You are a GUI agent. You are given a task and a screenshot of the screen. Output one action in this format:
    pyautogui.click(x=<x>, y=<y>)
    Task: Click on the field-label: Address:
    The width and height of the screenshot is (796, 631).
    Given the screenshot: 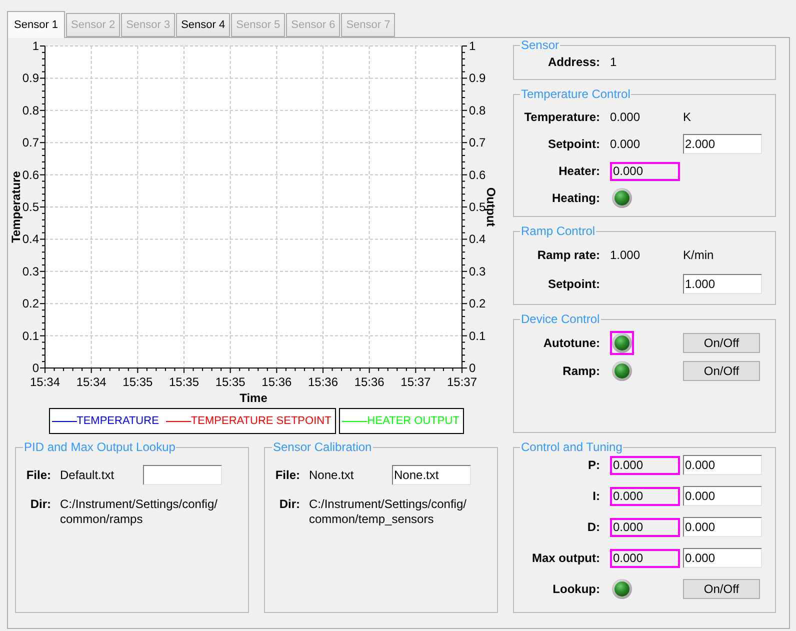 What is the action you would take?
    pyautogui.click(x=574, y=62)
    